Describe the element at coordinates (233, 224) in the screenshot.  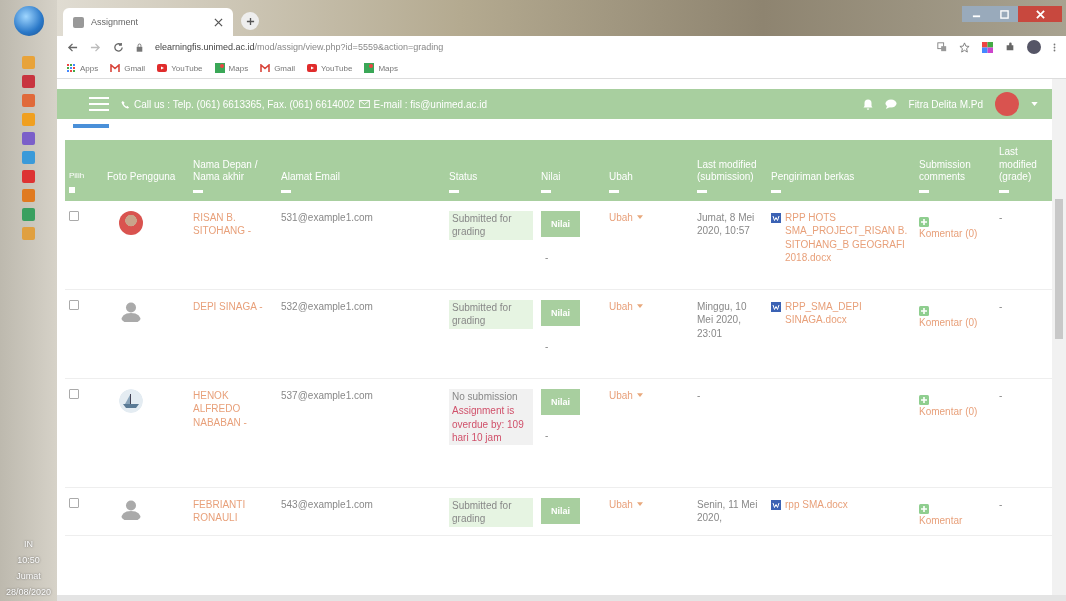
I see `student-name-link: RISAN B. SITOHANG -` at that location.